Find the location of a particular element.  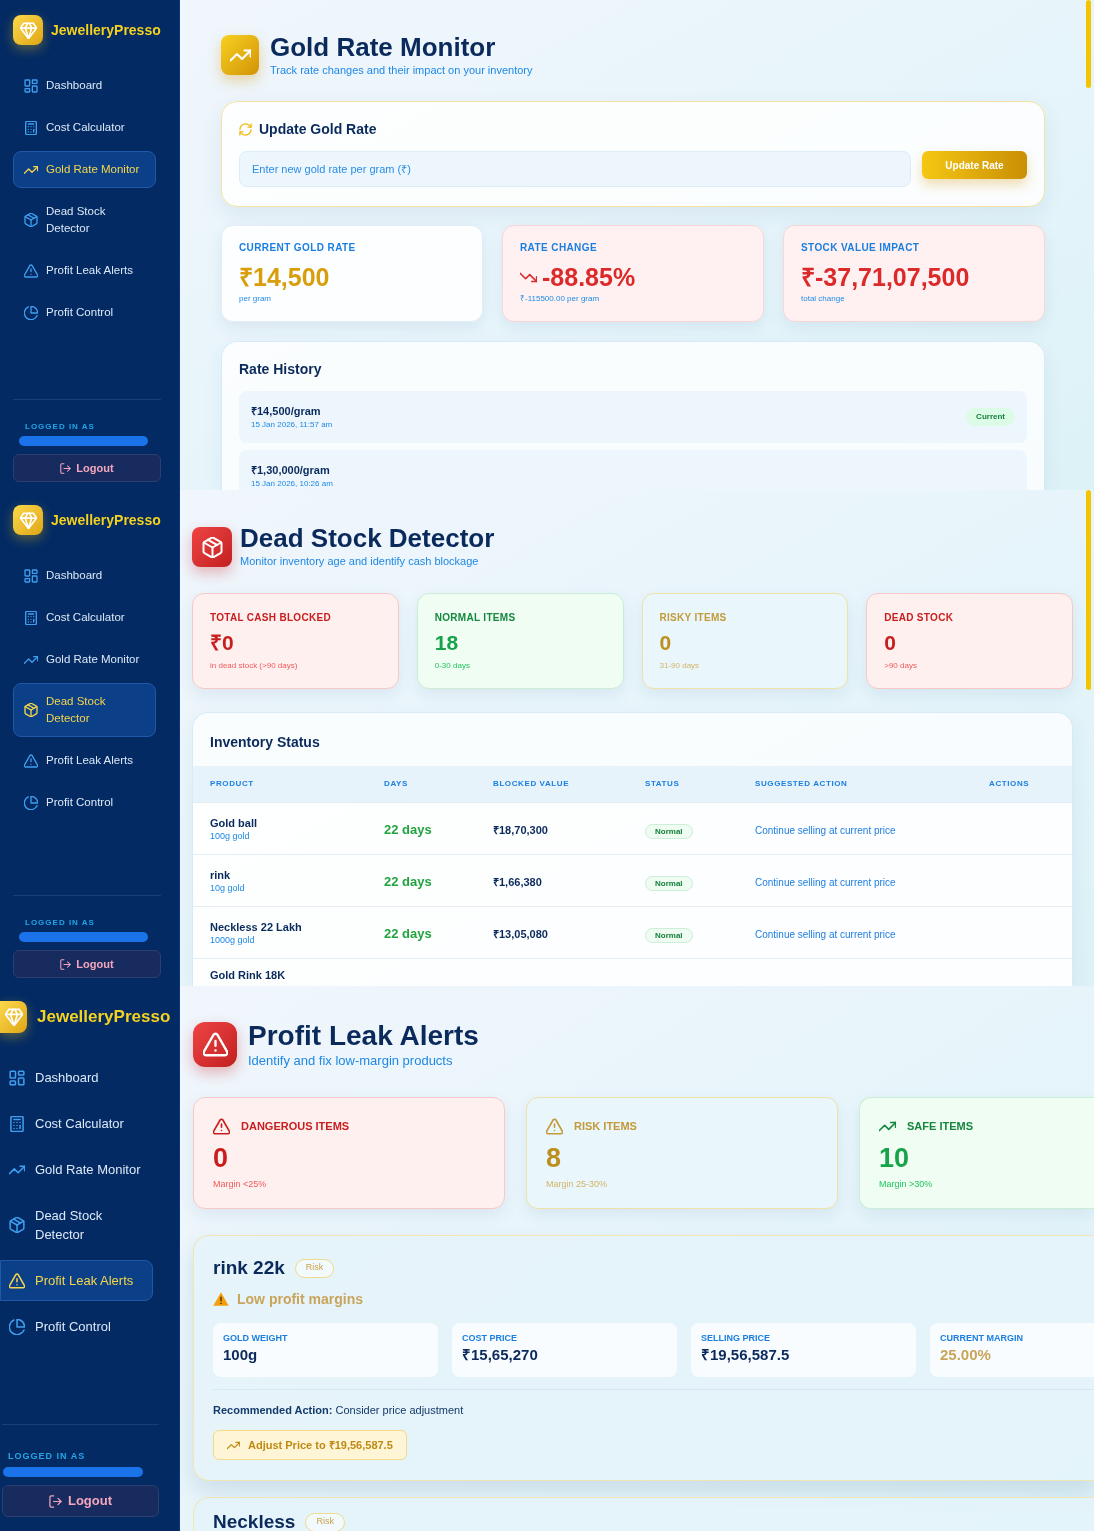

stat-value: 10 is located at coordinates (895, 1158).